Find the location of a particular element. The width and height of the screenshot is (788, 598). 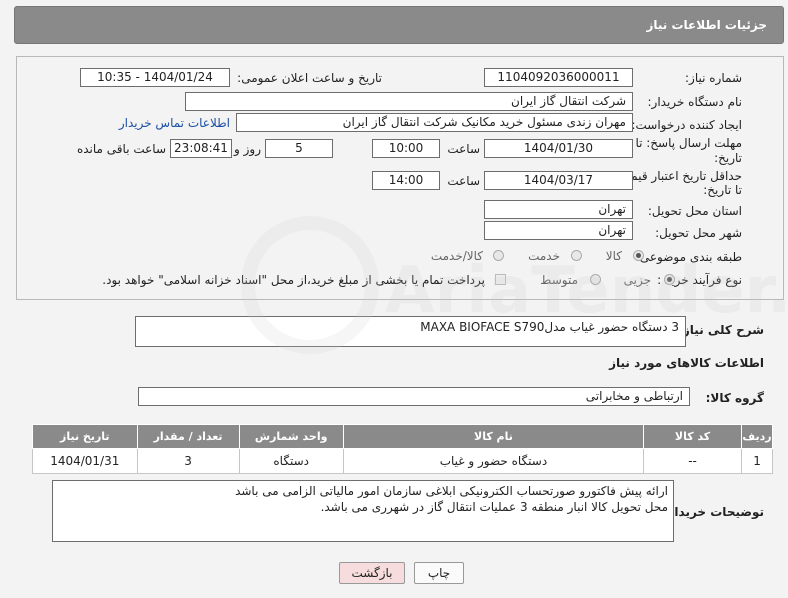

category-radio-service is located at coordinates (576, 255).